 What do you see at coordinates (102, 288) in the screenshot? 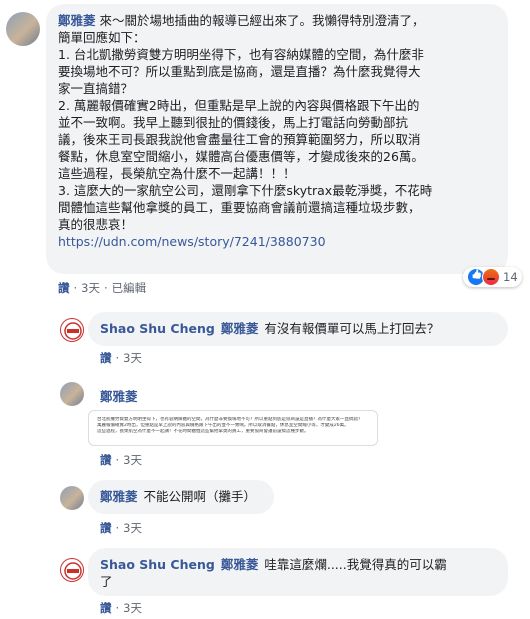
I see `comment-actions: 讚 · 3天 · 已編輯` at bounding box center [102, 288].